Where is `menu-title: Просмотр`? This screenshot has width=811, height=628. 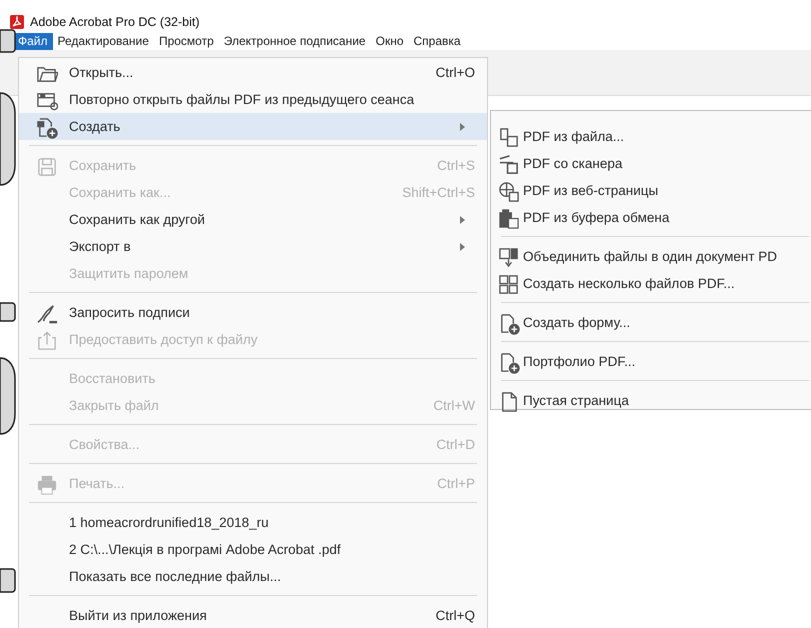
menu-title: Просмотр is located at coordinates (186, 41).